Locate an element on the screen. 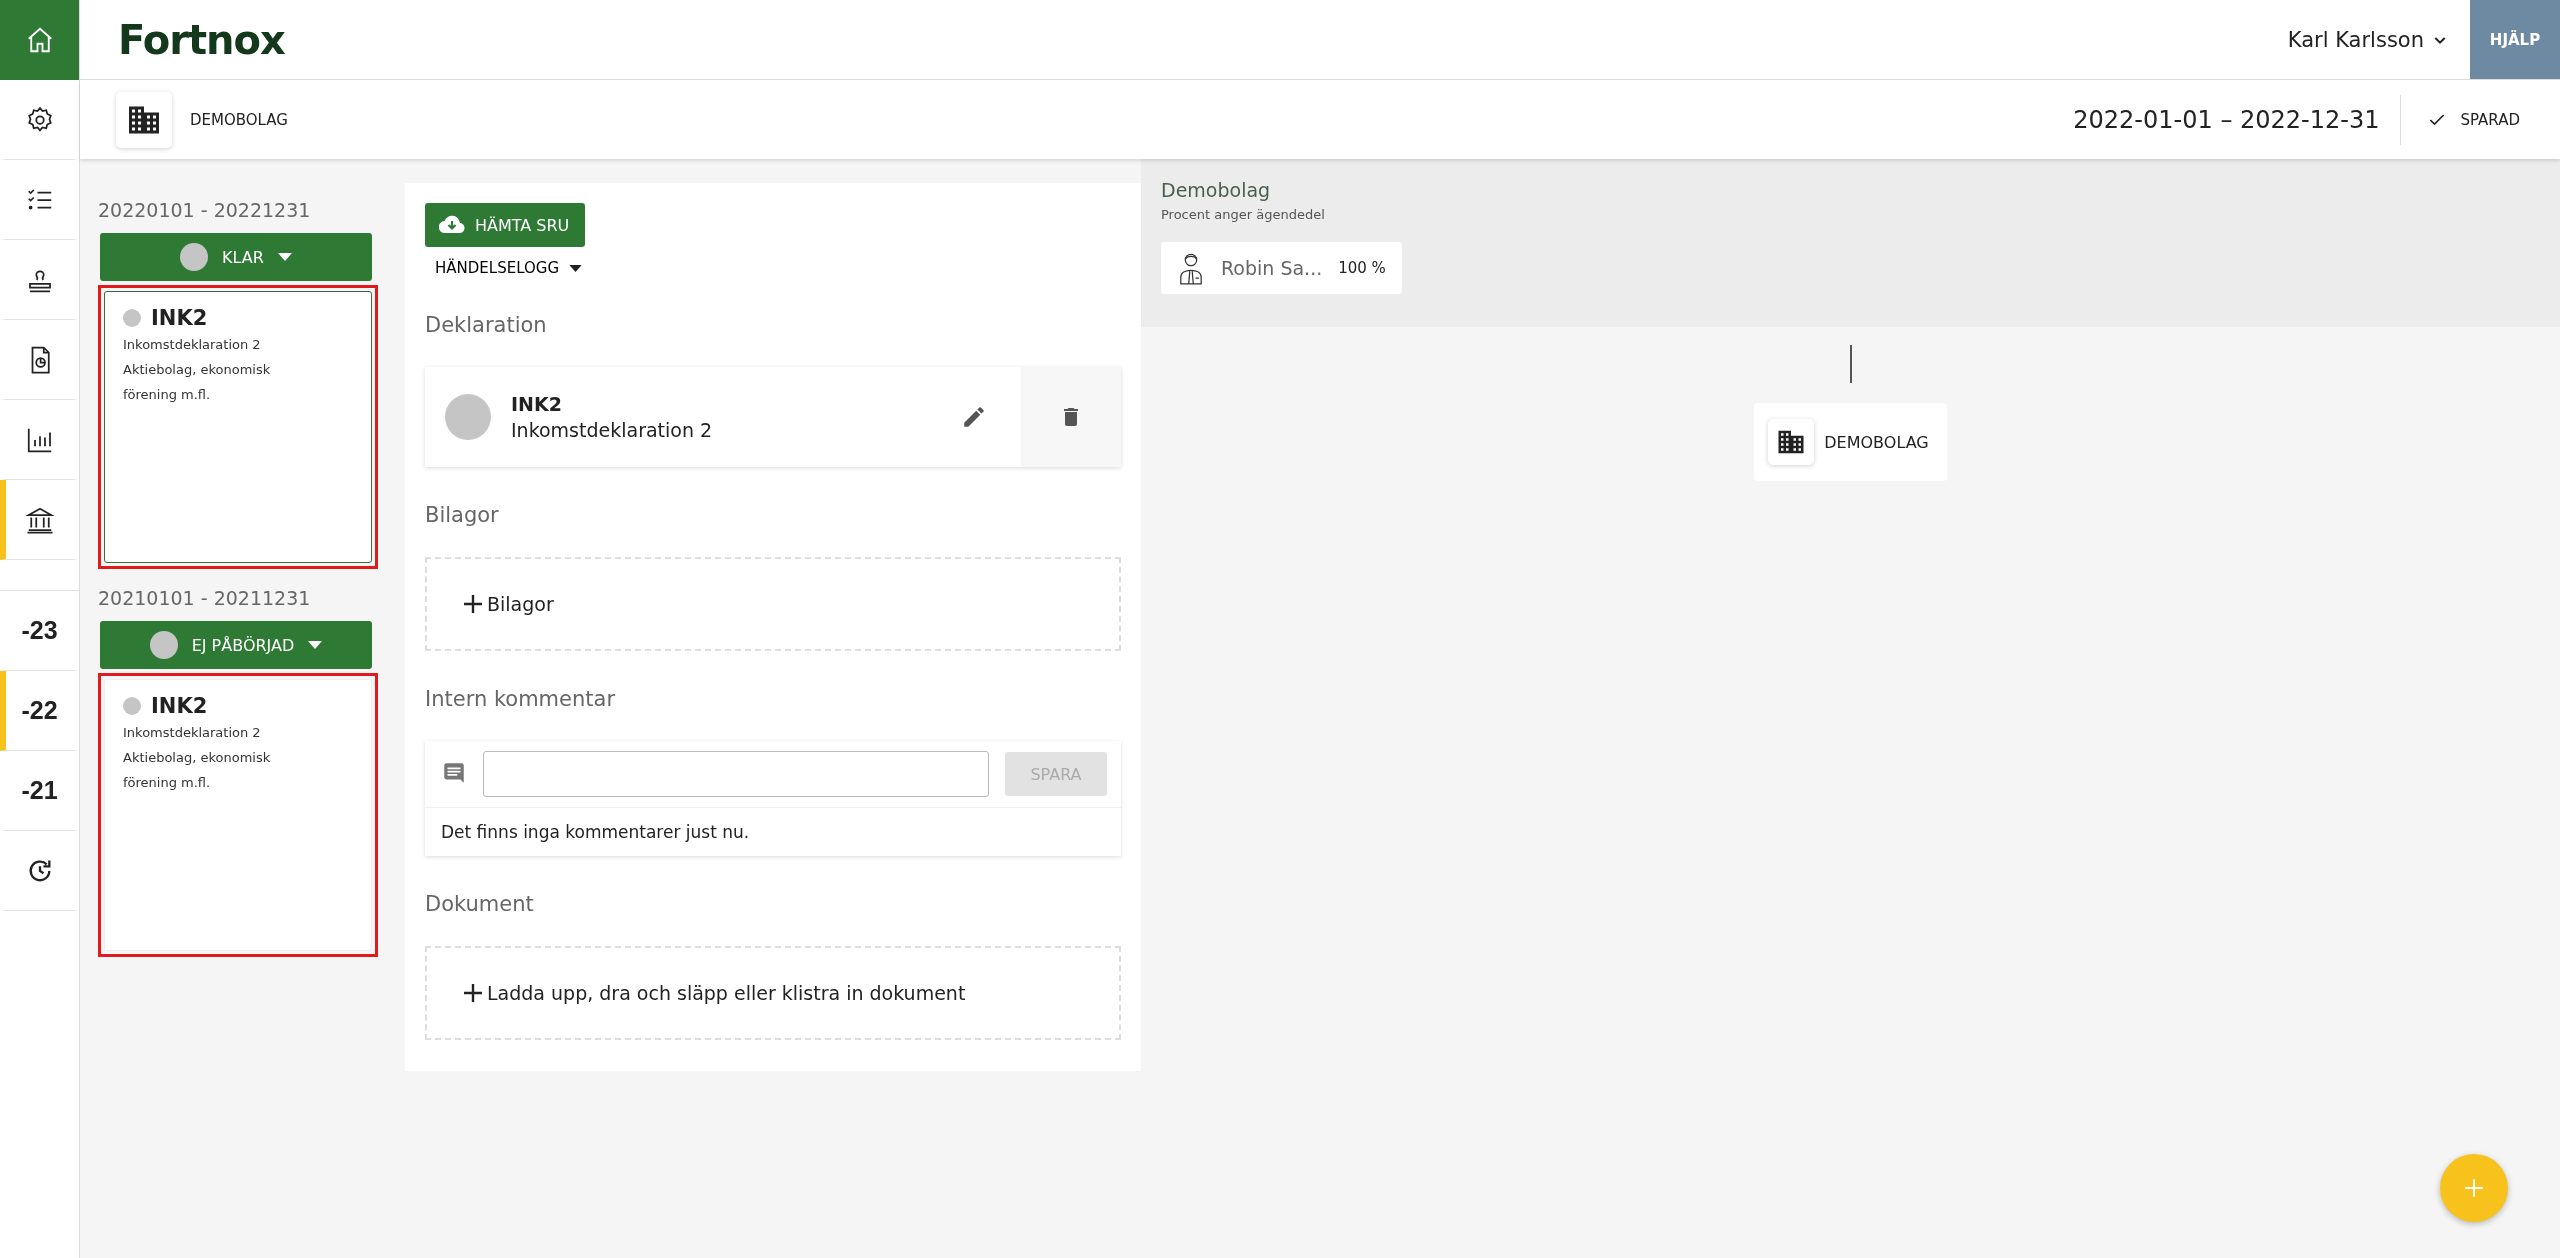 The height and width of the screenshot is (1258, 2560). cloud-download-icon is located at coordinates (452, 225).